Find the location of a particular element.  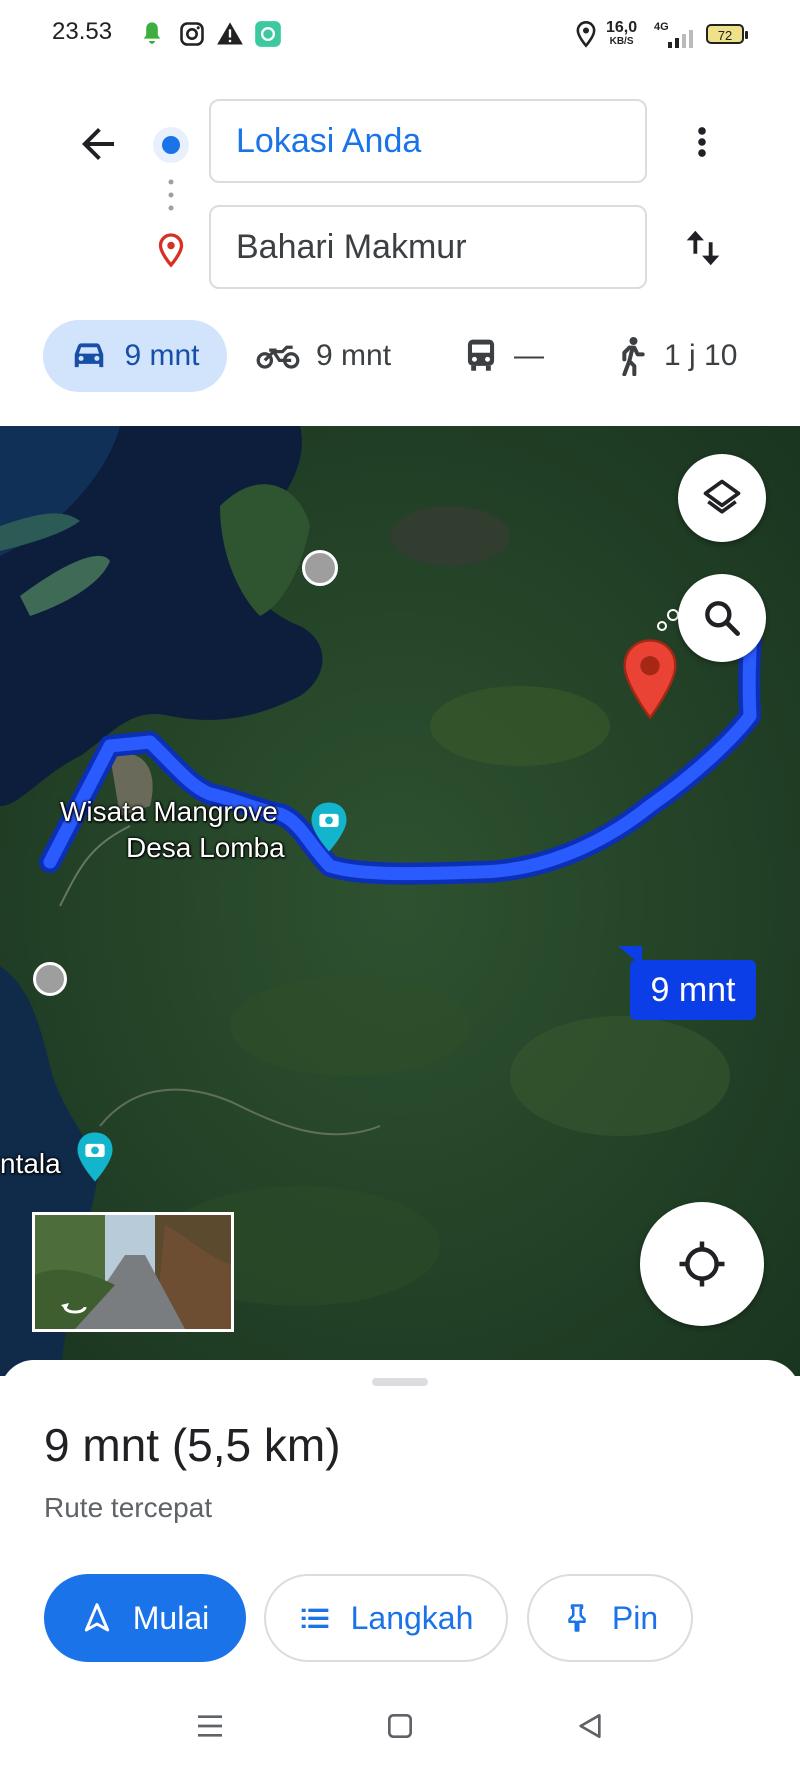

place-label-mangrove-line2: Desa Lomba is located at coordinates (205, 848).